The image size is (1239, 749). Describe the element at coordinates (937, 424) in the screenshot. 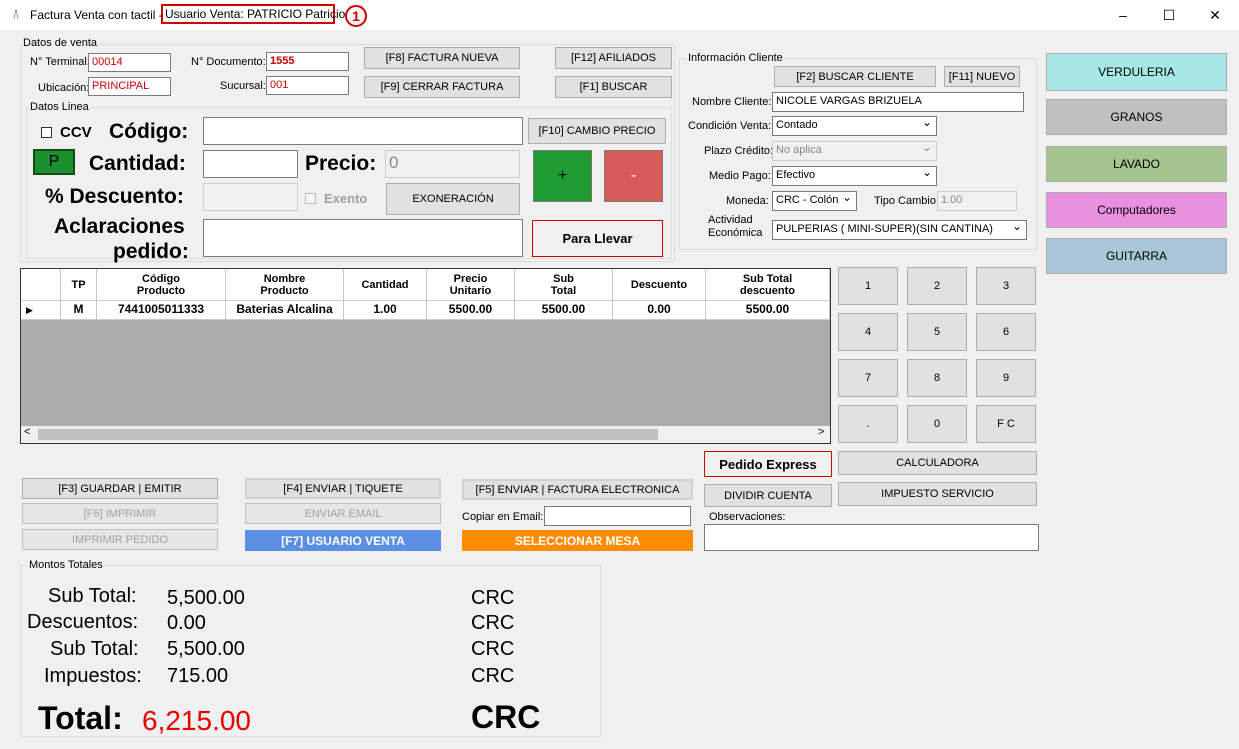

I see `numpad-0: 0` at that location.